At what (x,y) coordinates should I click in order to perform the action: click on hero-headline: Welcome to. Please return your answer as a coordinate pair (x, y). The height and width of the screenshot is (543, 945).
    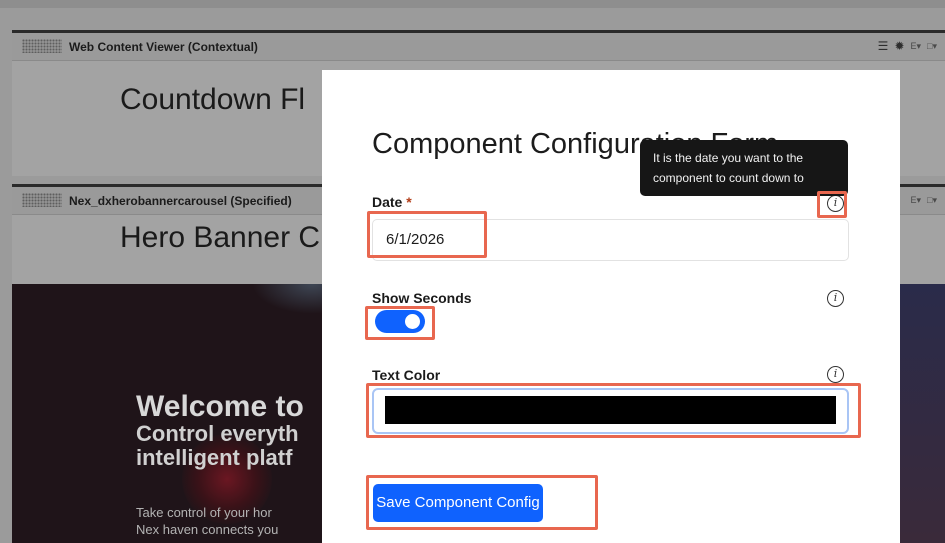
    Looking at the image, I should click on (220, 406).